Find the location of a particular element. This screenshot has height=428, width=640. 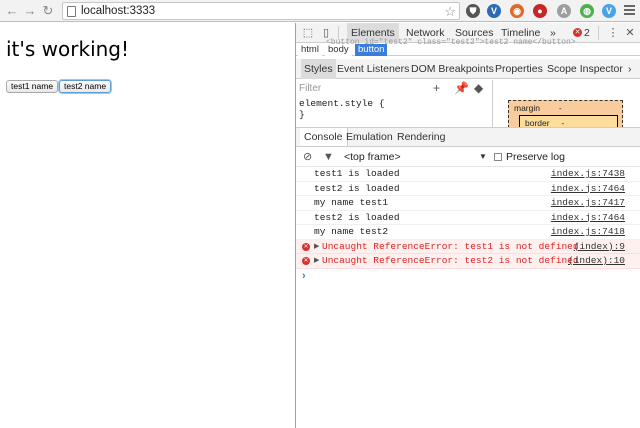

element-state-pin-icon: 📌 is located at coordinates (461, 88).